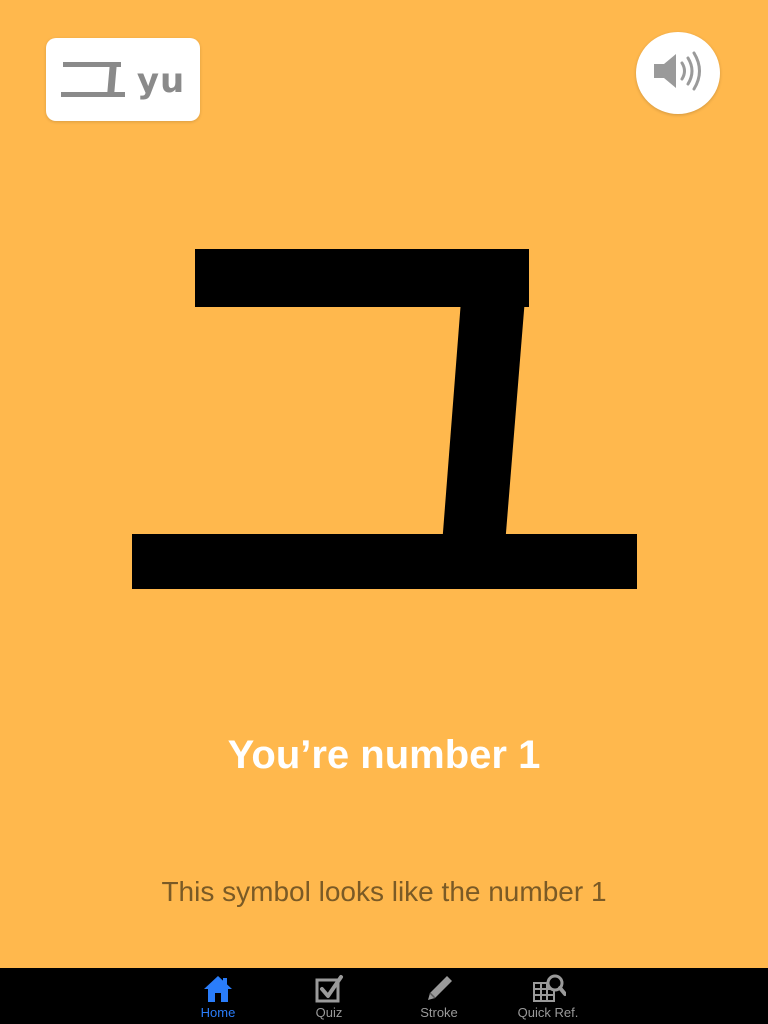 This screenshot has width=768, height=1024. I want to click on grid-search-icon, so click(549, 989).